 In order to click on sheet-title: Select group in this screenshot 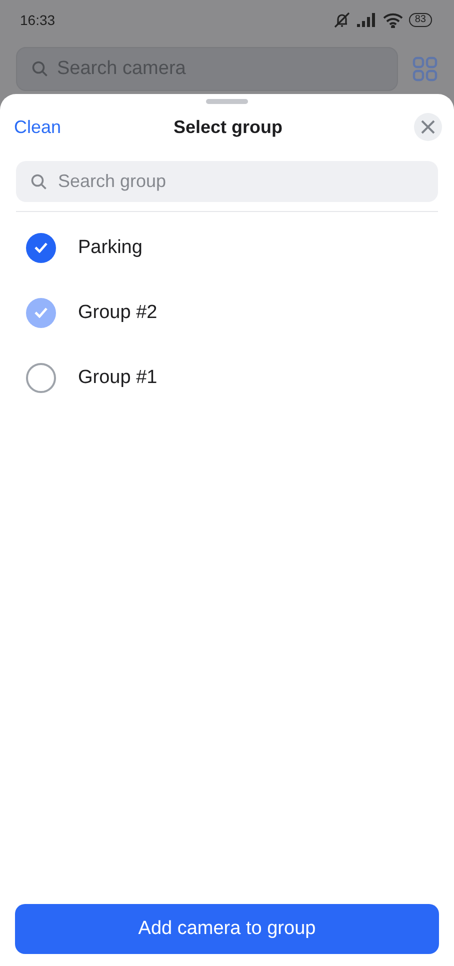, I will do `click(228, 127)`.